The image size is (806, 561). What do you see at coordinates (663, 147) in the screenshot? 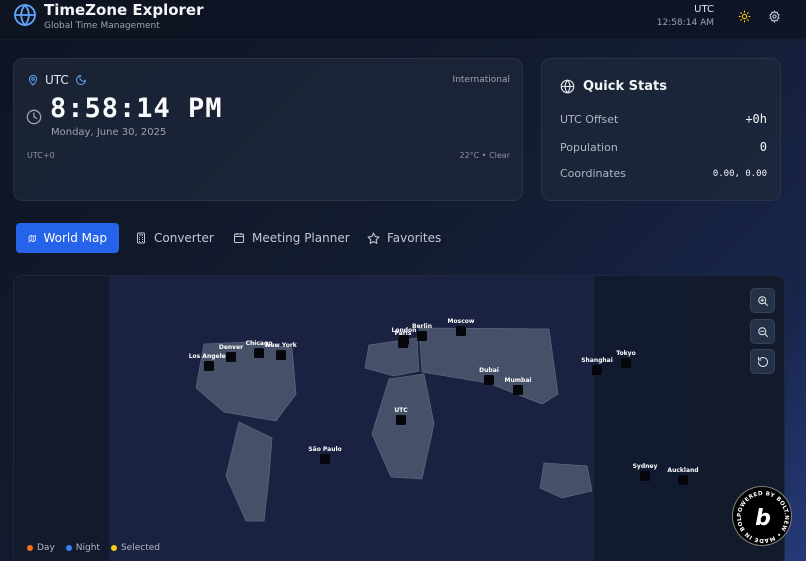
I see `stat-population: Population 0` at bounding box center [663, 147].